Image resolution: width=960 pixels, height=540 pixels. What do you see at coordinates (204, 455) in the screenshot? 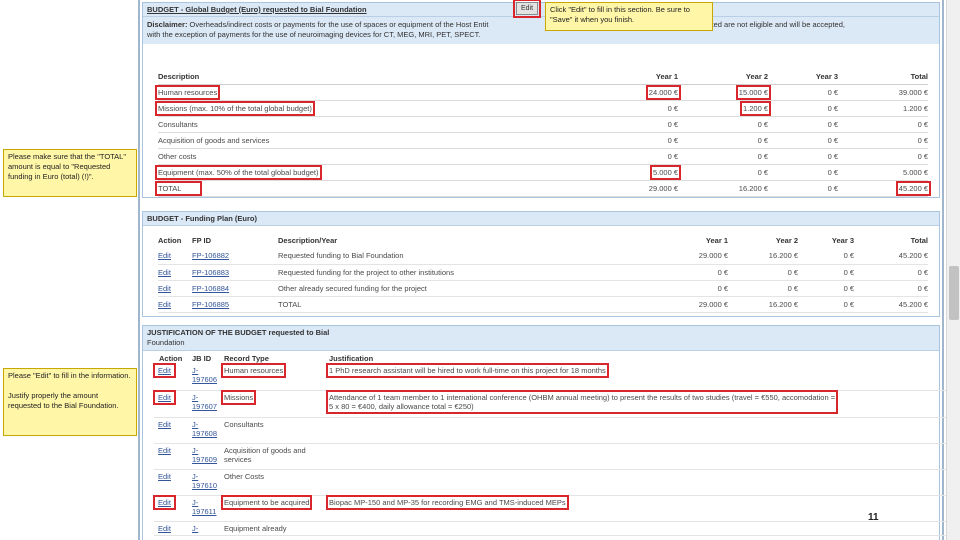
I see `justification-id-link: J- 197609` at bounding box center [204, 455].